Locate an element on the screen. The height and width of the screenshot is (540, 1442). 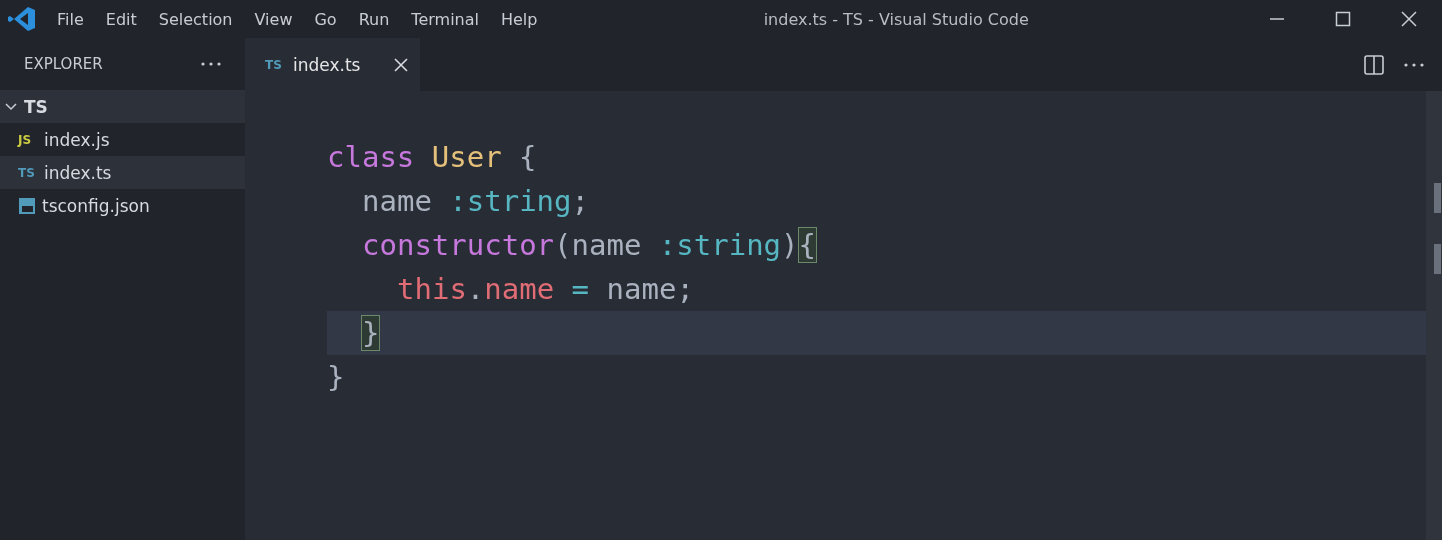
code-line: name :string; is located at coordinates (475, 201).